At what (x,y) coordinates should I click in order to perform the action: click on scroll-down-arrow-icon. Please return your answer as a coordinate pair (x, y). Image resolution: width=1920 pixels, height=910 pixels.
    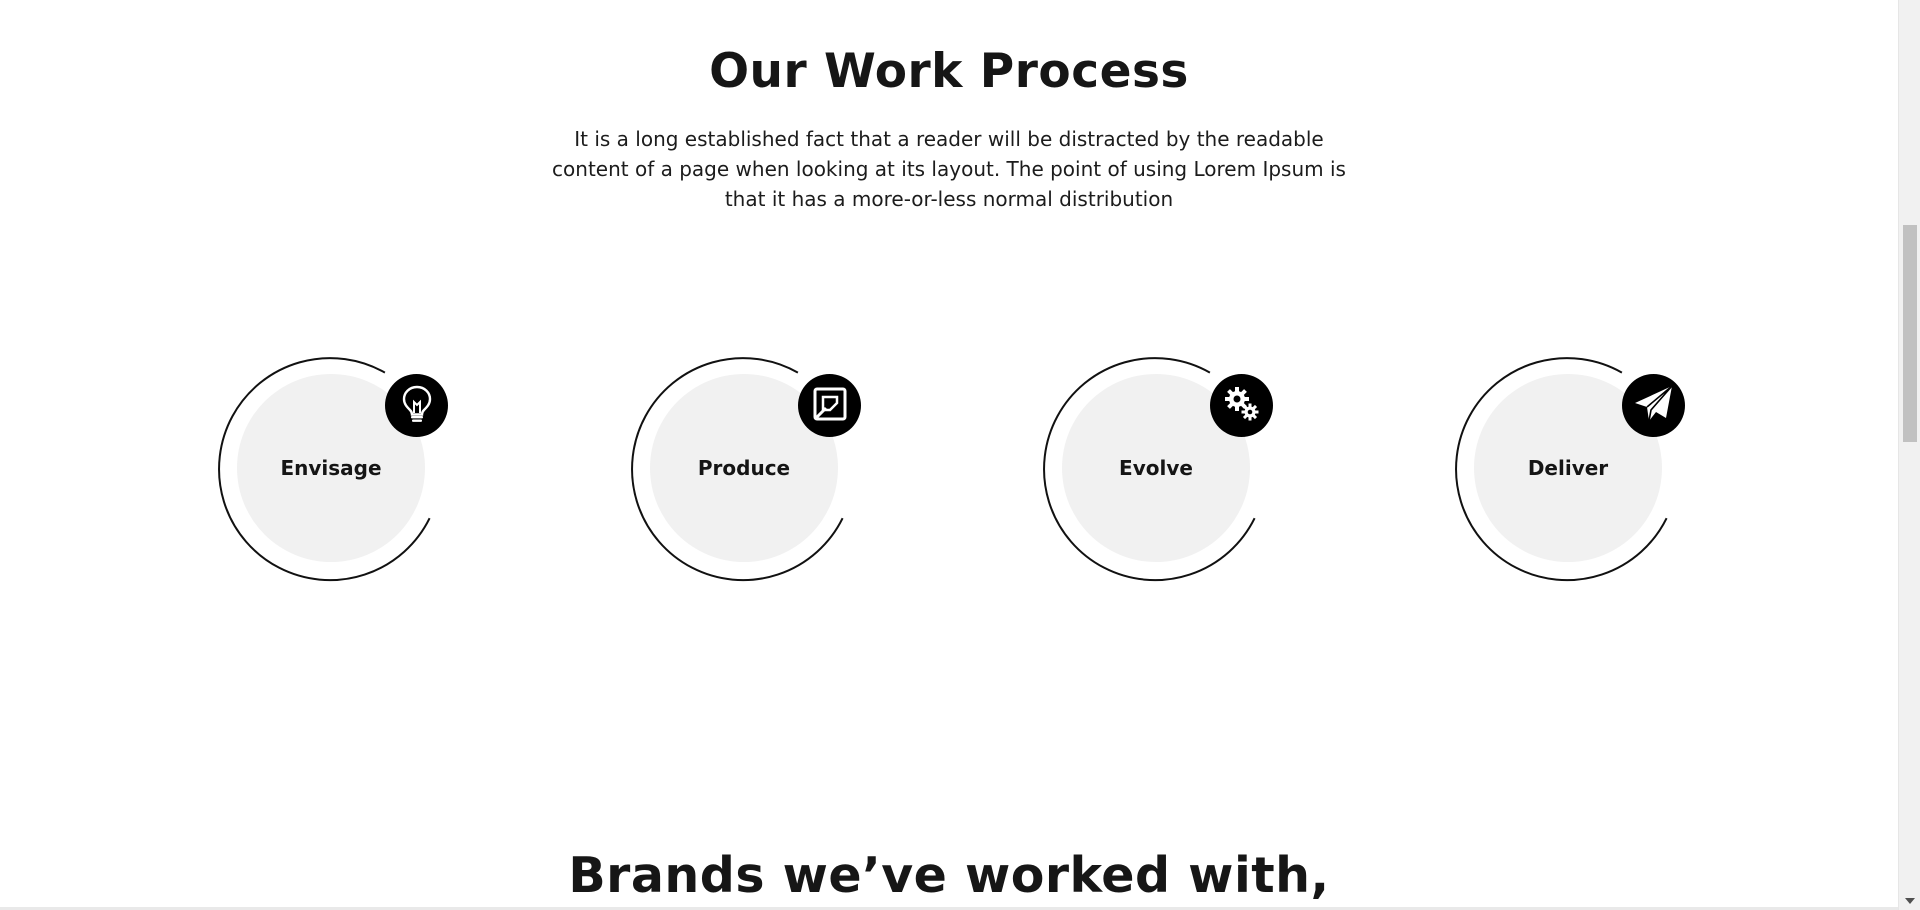
    Looking at the image, I should click on (1910, 901).